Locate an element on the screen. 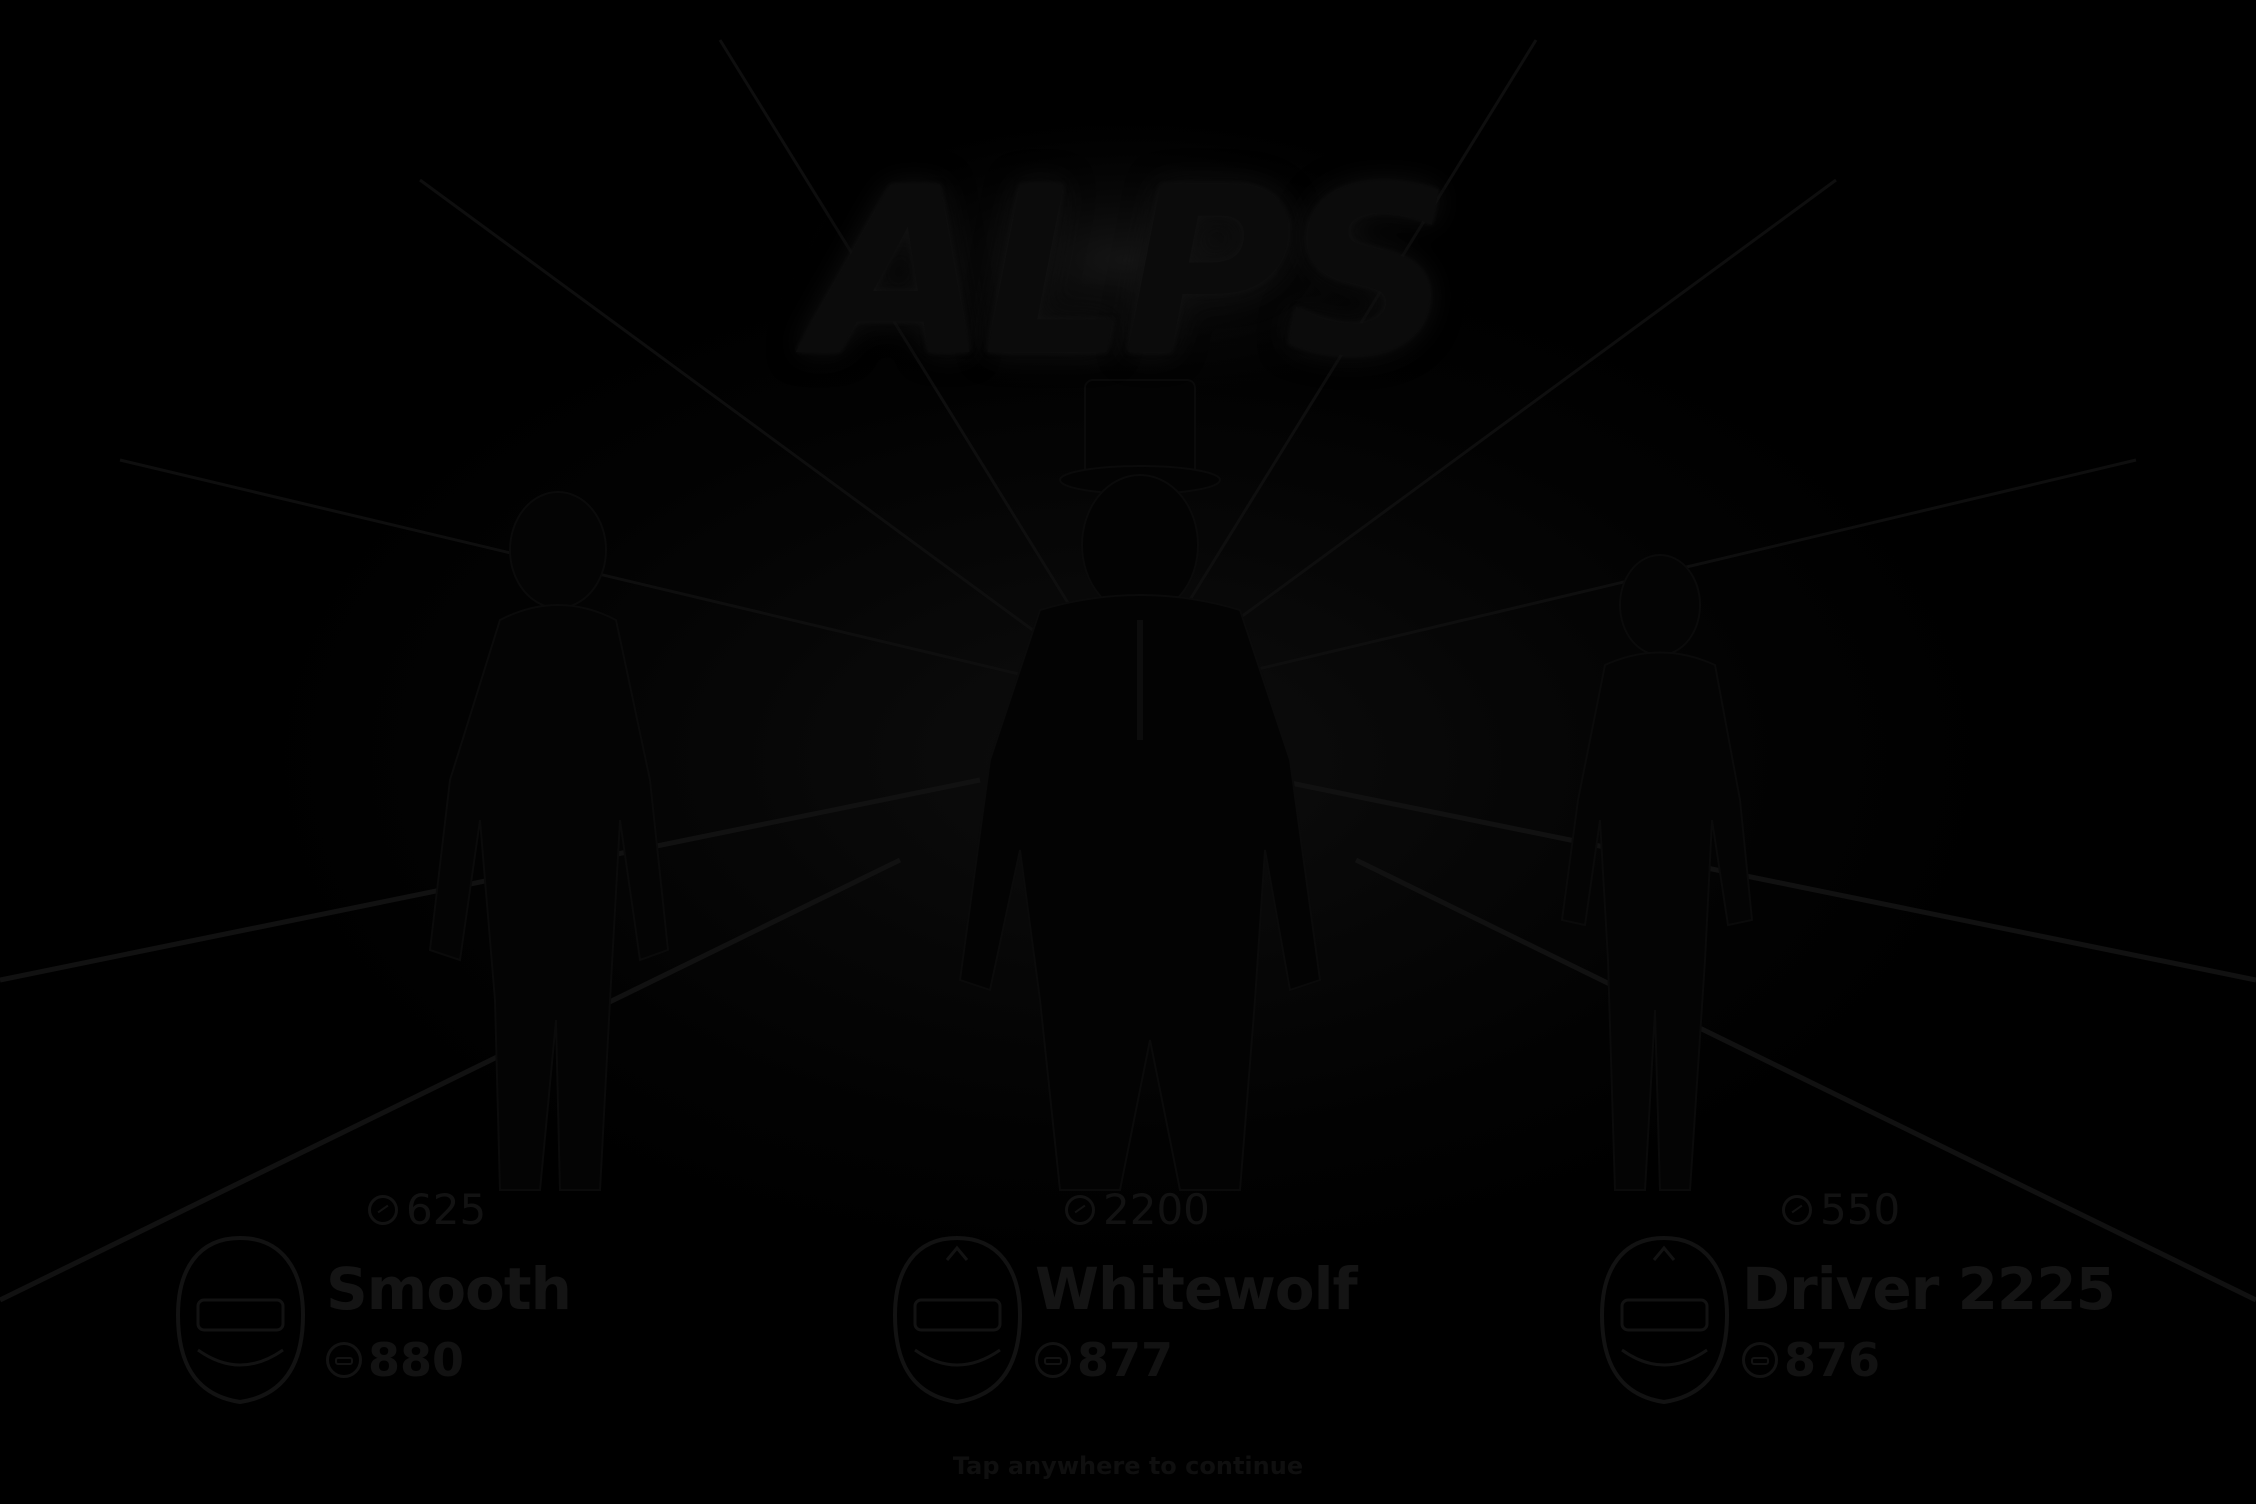 This screenshot has height=1504, width=2256. driver-rating-value: 2200 is located at coordinates (1156, 1209).